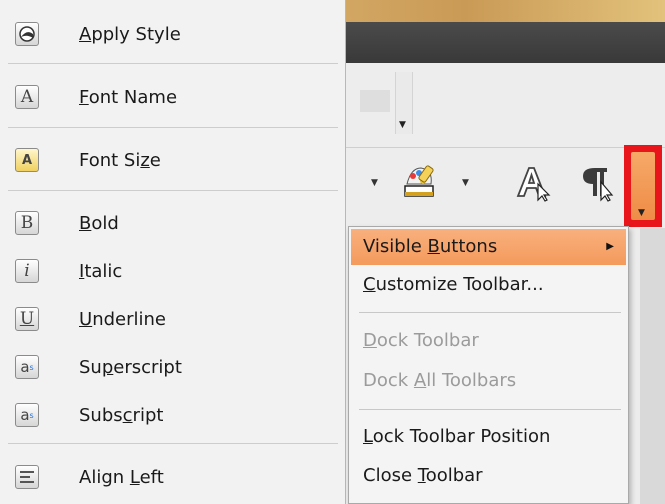 The height and width of the screenshot is (504, 665). Describe the element at coordinates (122, 319) in the screenshot. I see `menu-item-label: Underline` at that location.